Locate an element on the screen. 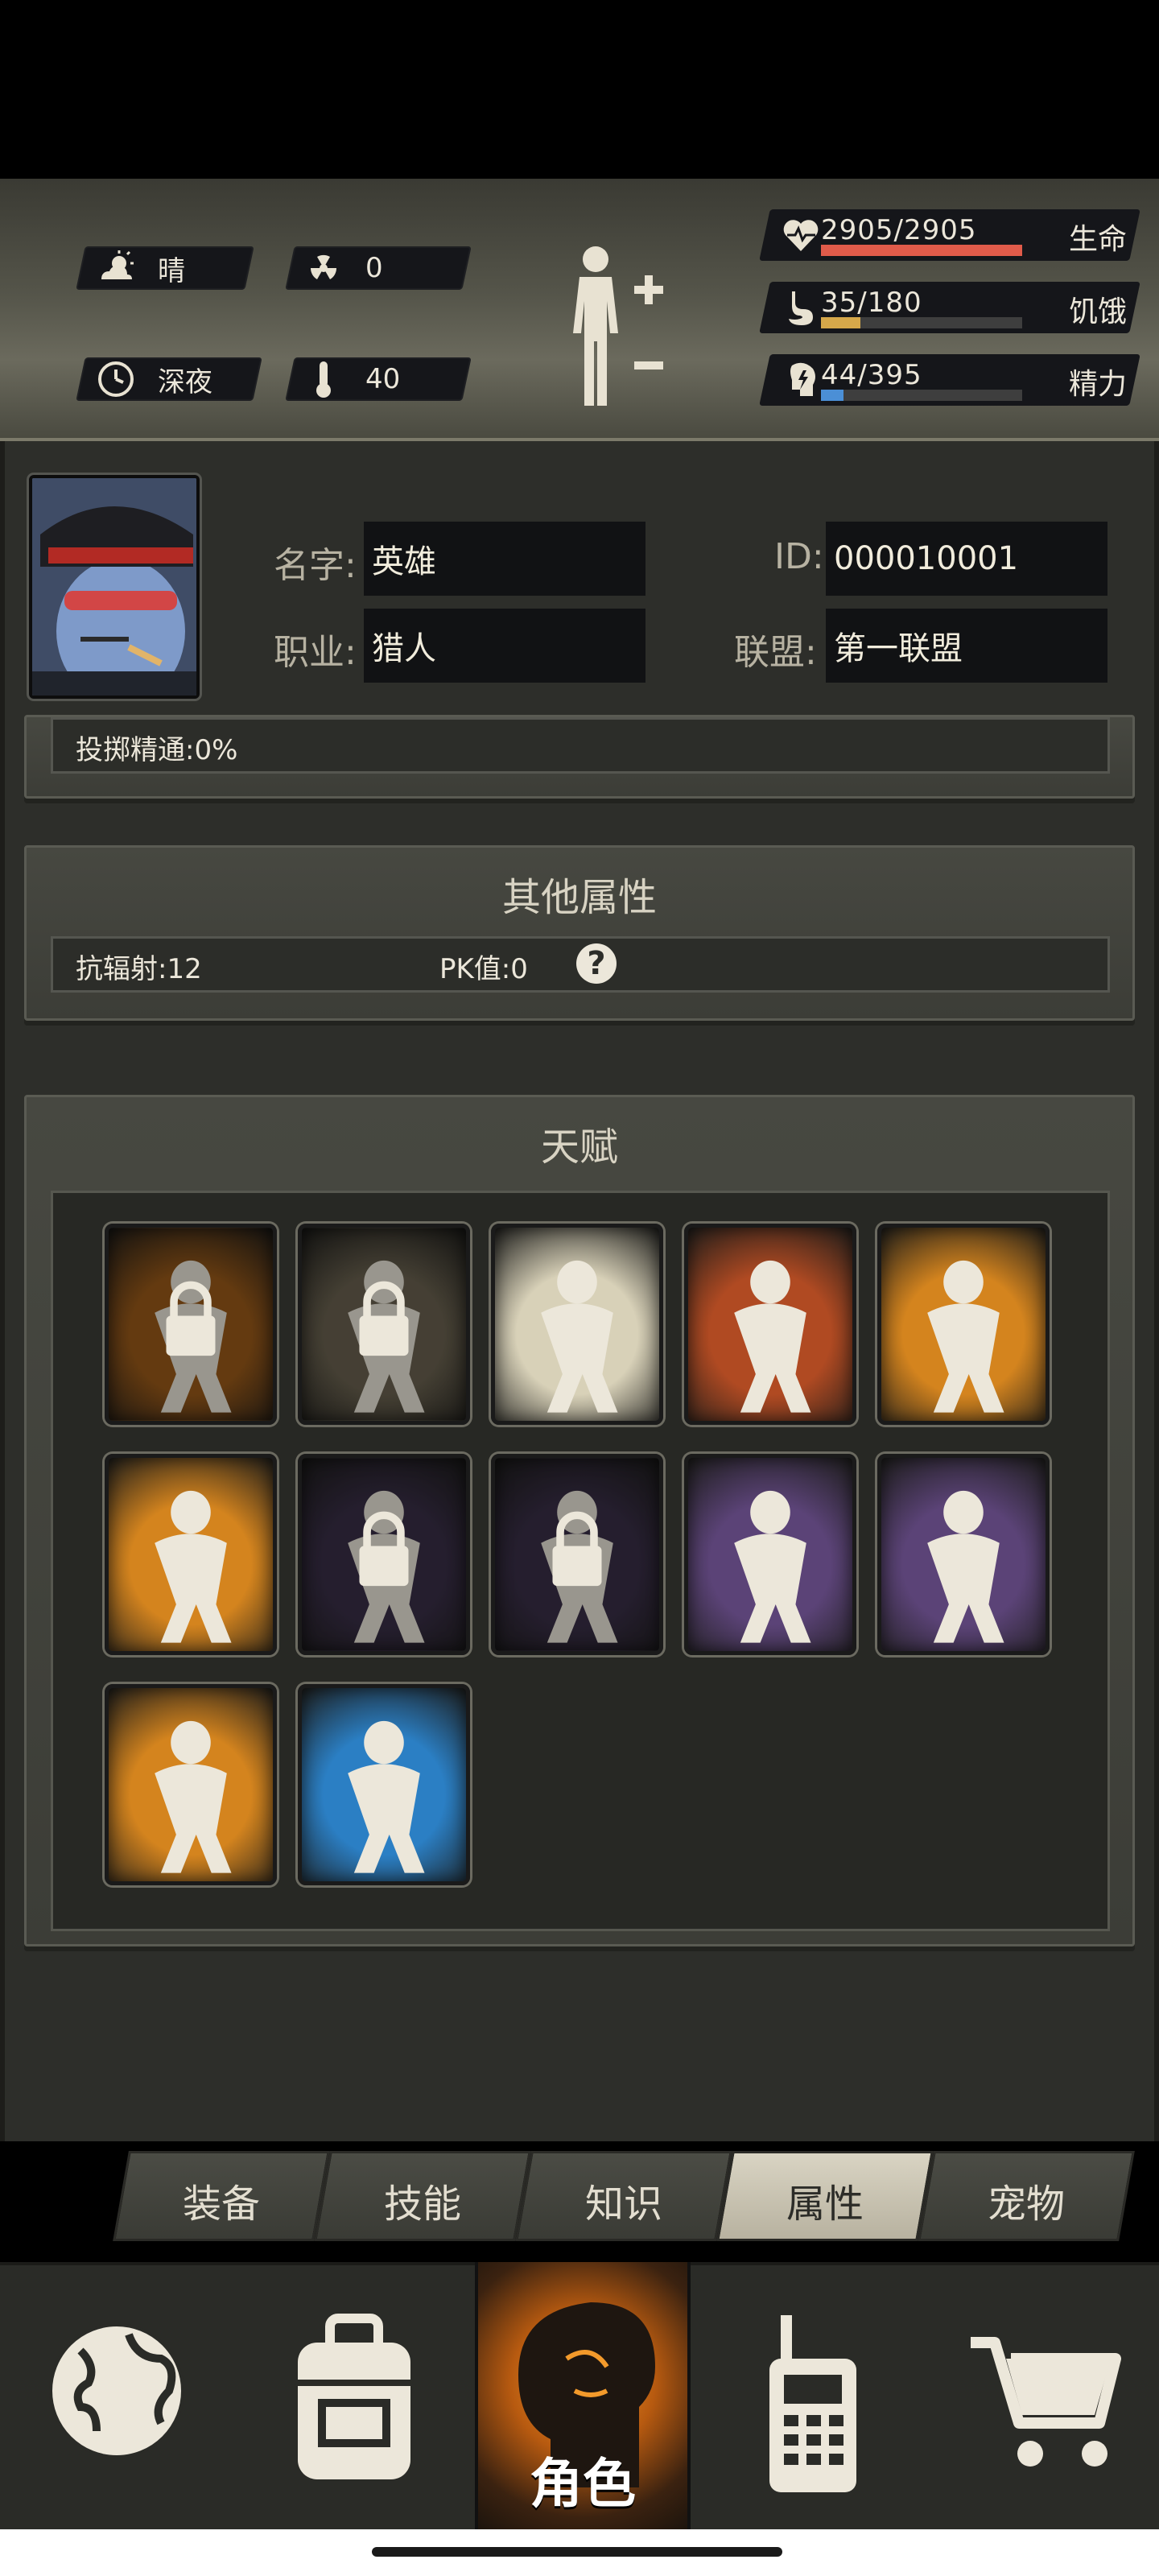 Image resolution: width=1159 pixels, height=2576 pixels. talent-pistol is located at coordinates (384, 1554).